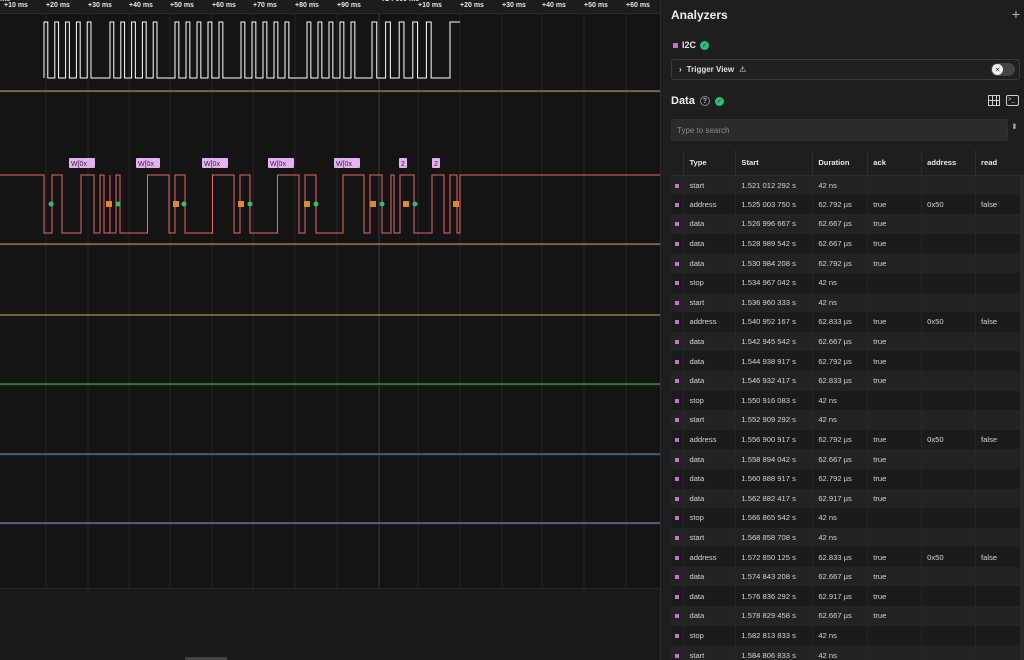  Describe the element at coordinates (774, 341) in the screenshot. I see `table-cell: 1.542 945 542 s` at that location.